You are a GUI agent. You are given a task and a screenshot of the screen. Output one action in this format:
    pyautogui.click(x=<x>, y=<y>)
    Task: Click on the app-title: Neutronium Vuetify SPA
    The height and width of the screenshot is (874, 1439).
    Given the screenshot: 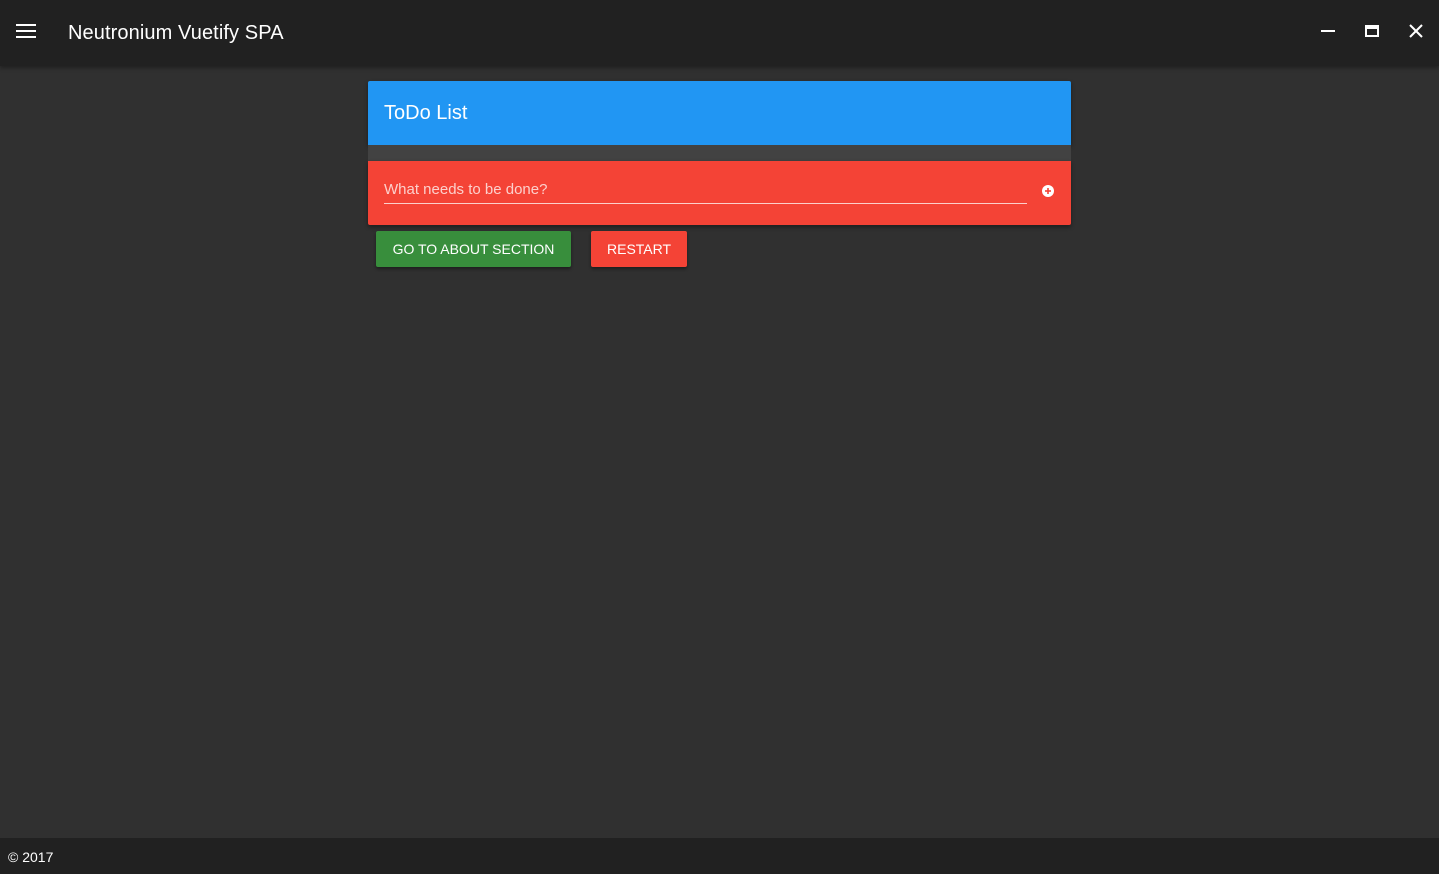 What is the action you would take?
    pyautogui.click(x=176, y=33)
    